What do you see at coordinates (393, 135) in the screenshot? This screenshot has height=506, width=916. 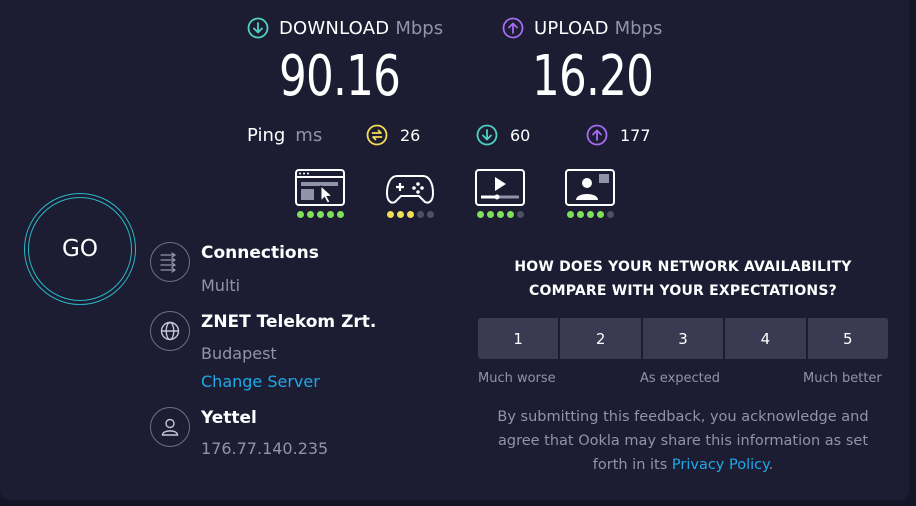 I see `idle-ping: 26` at bounding box center [393, 135].